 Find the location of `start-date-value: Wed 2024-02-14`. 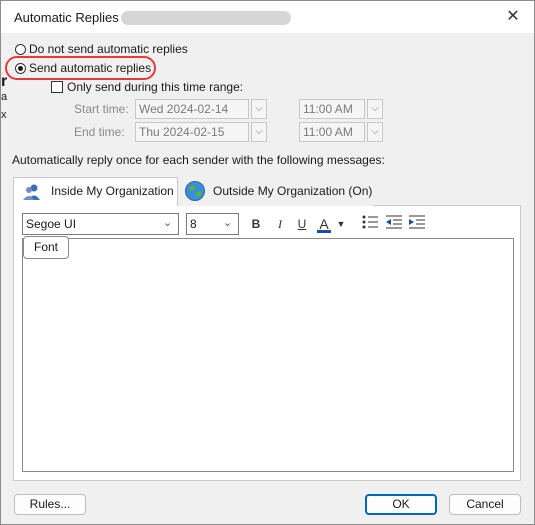

start-date-value: Wed 2024-02-14 is located at coordinates (184, 109).